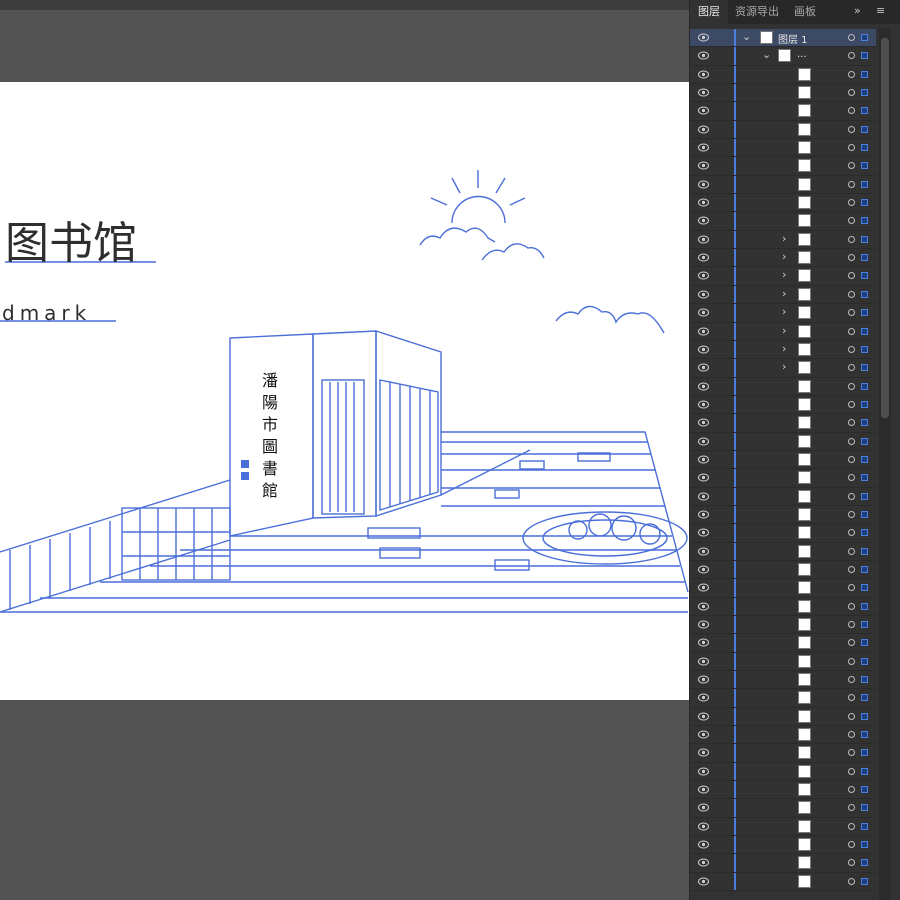  What do you see at coordinates (709, 12) in the screenshot?
I see `tab-layers: 图层` at bounding box center [709, 12].